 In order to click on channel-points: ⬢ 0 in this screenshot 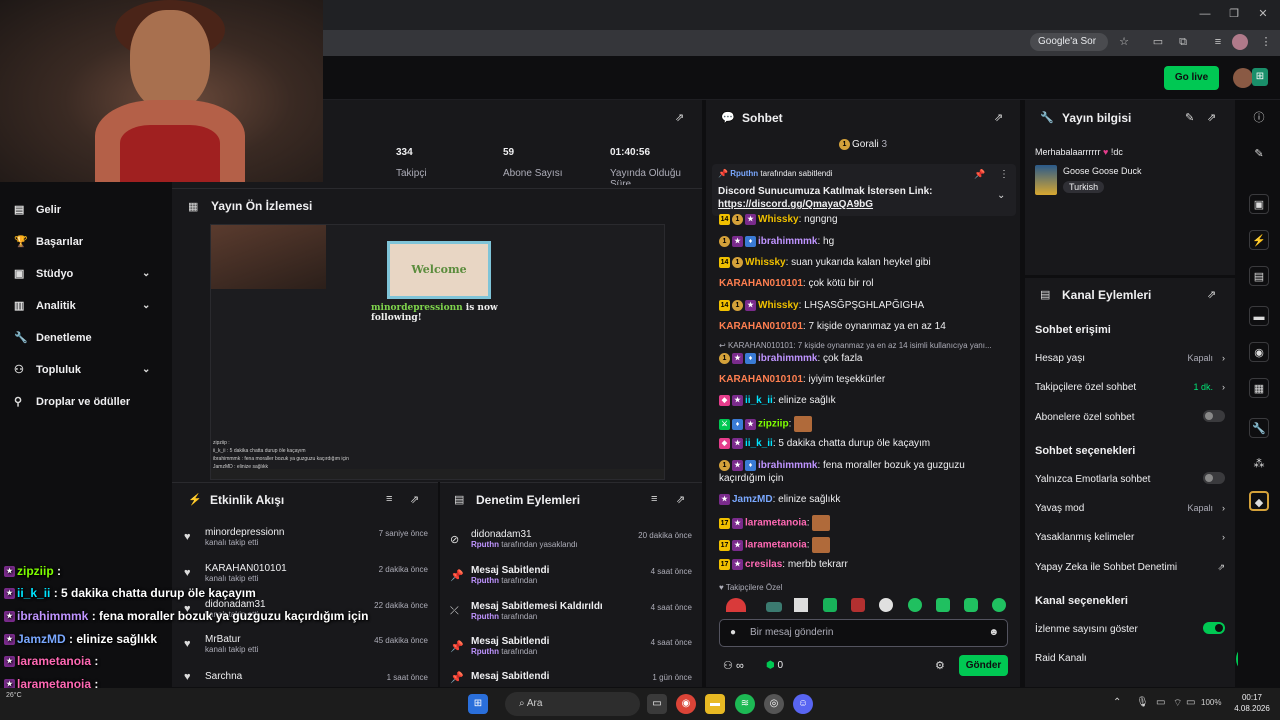, I will do `click(774, 665)`.